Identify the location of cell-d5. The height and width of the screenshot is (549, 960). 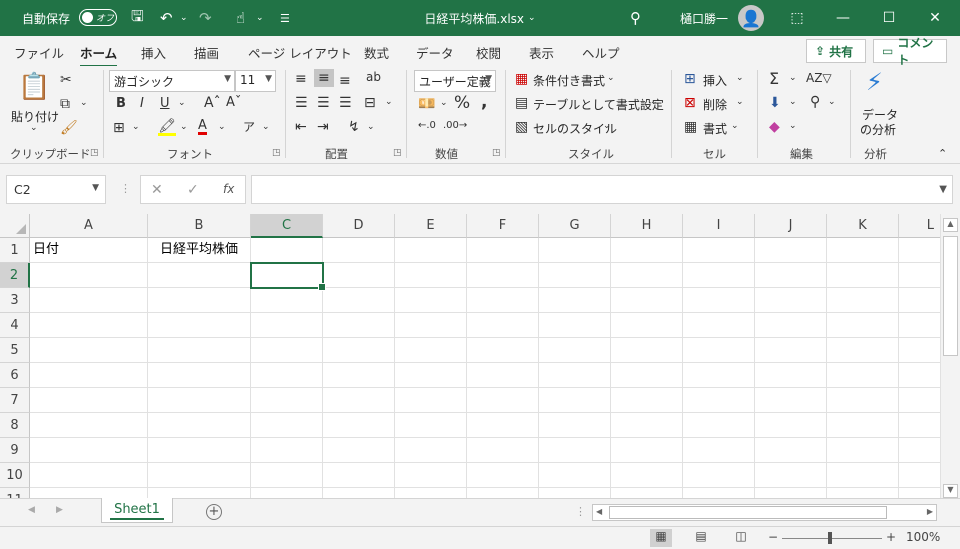
(359, 350).